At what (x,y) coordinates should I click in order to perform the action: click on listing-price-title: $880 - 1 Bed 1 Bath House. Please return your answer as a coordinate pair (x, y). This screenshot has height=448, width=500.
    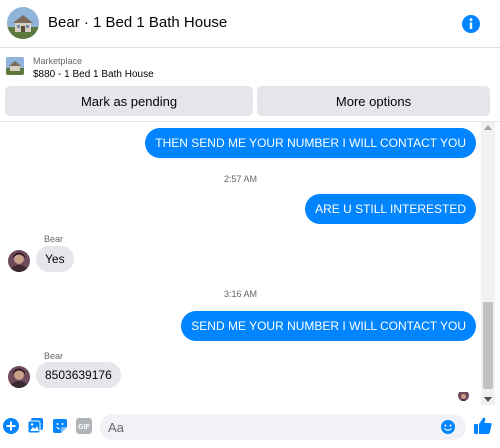
    Looking at the image, I should click on (93, 74).